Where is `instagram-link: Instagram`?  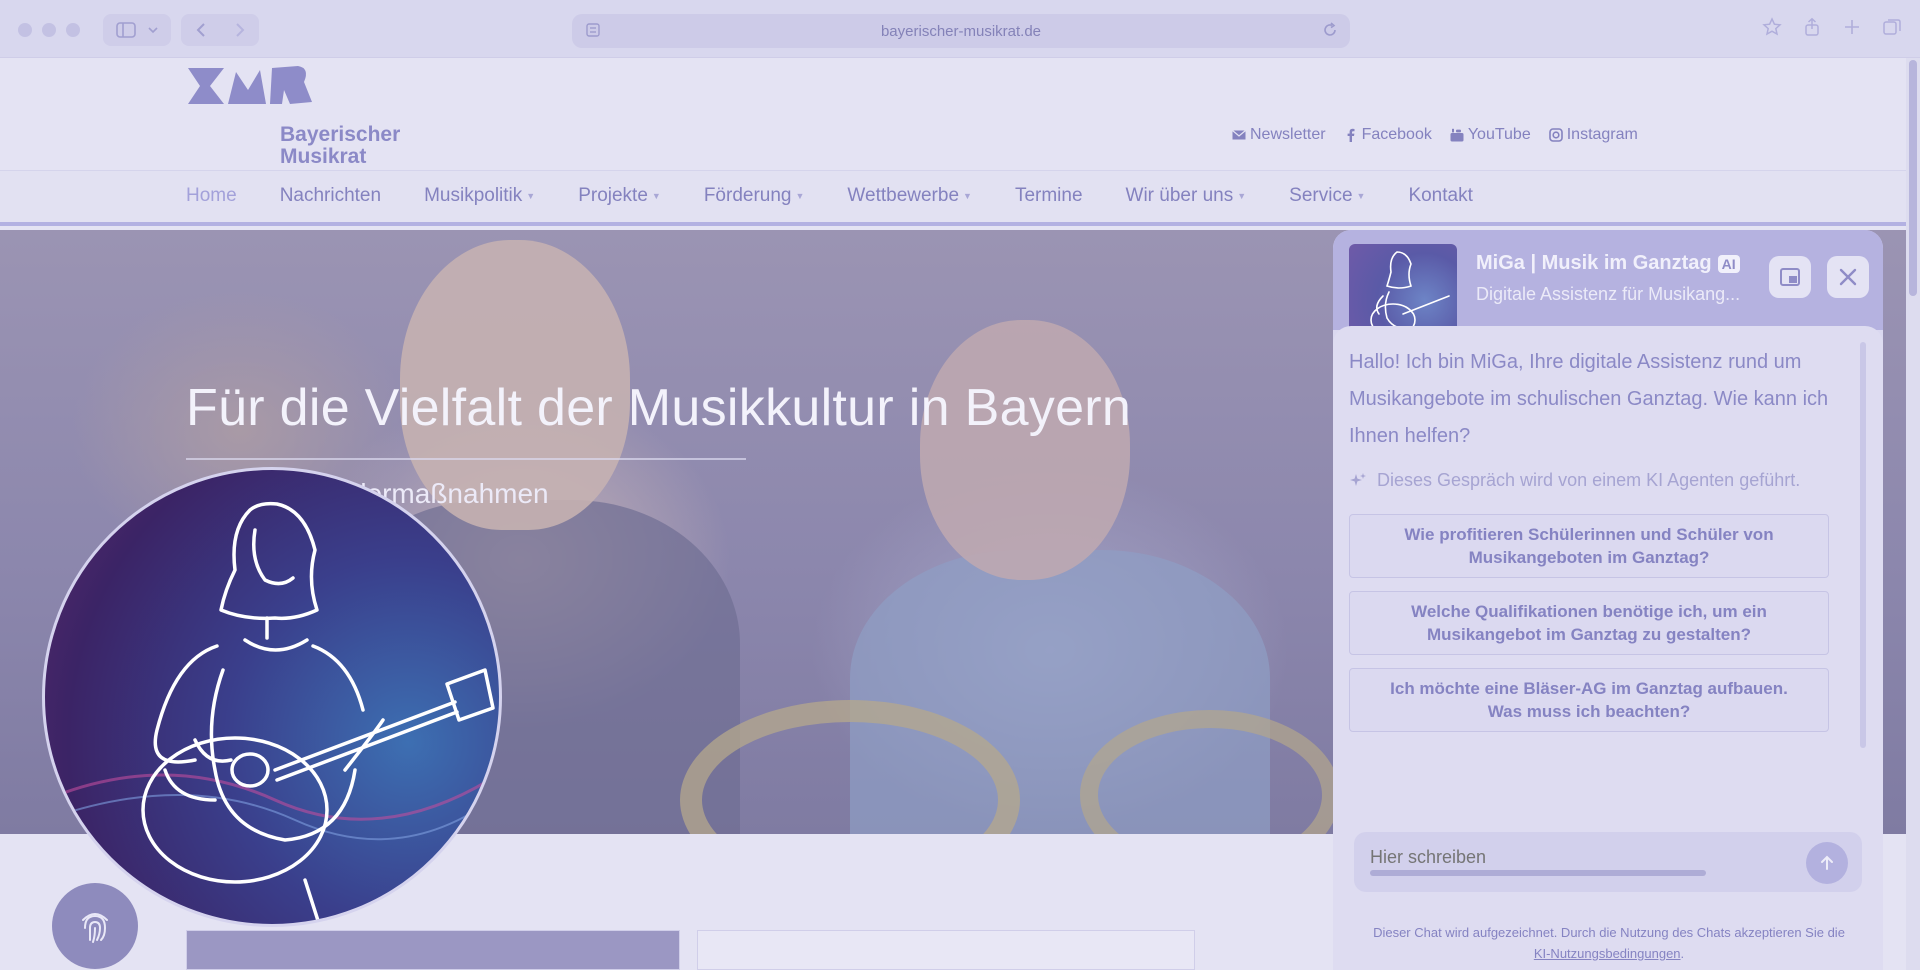 instagram-link: Instagram is located at coordinates (1593, 135).